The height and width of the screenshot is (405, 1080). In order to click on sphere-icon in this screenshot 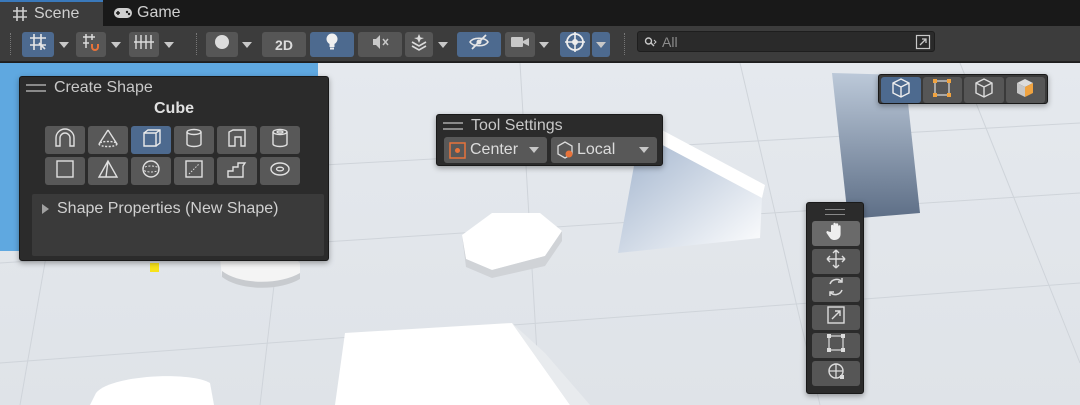, I will do `click(151, 171)`.